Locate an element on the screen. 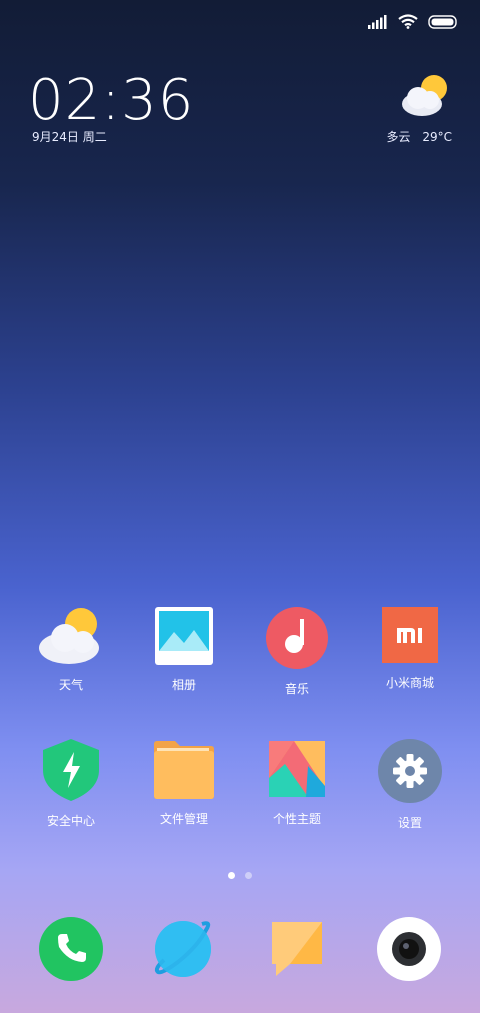 The image size is (480, 1013). partly-cloudy-icon is located at coordinates (424, 95).